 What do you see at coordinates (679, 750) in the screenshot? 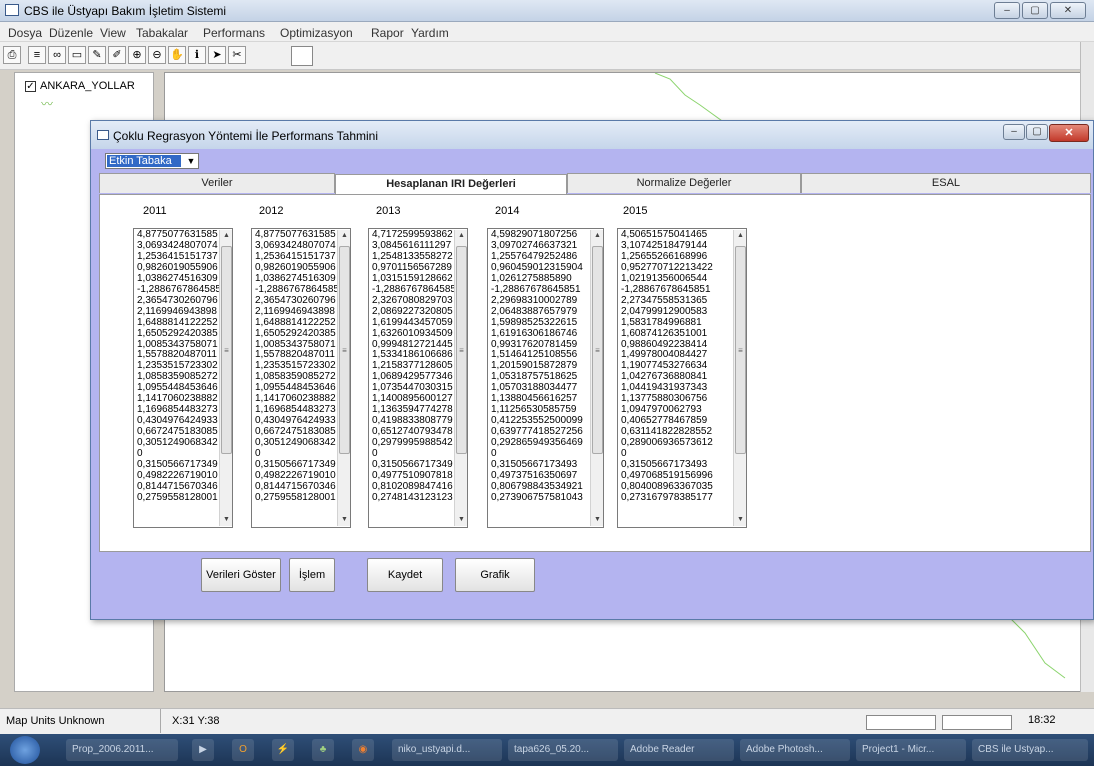
I see `taskbar-item: Adobe Reader` at bounding box center [679, 750].